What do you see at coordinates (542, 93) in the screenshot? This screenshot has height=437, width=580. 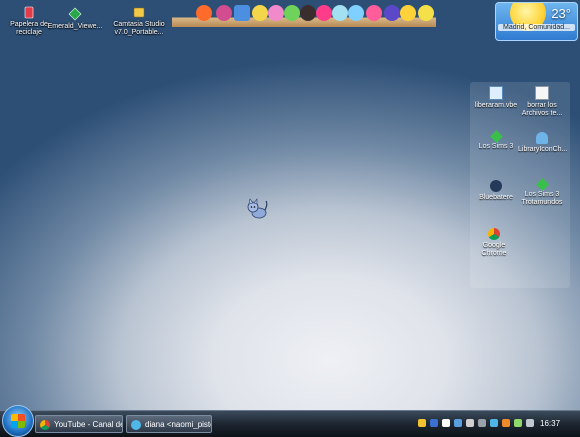 I see `file-icon` at bounding box center [542, 93].